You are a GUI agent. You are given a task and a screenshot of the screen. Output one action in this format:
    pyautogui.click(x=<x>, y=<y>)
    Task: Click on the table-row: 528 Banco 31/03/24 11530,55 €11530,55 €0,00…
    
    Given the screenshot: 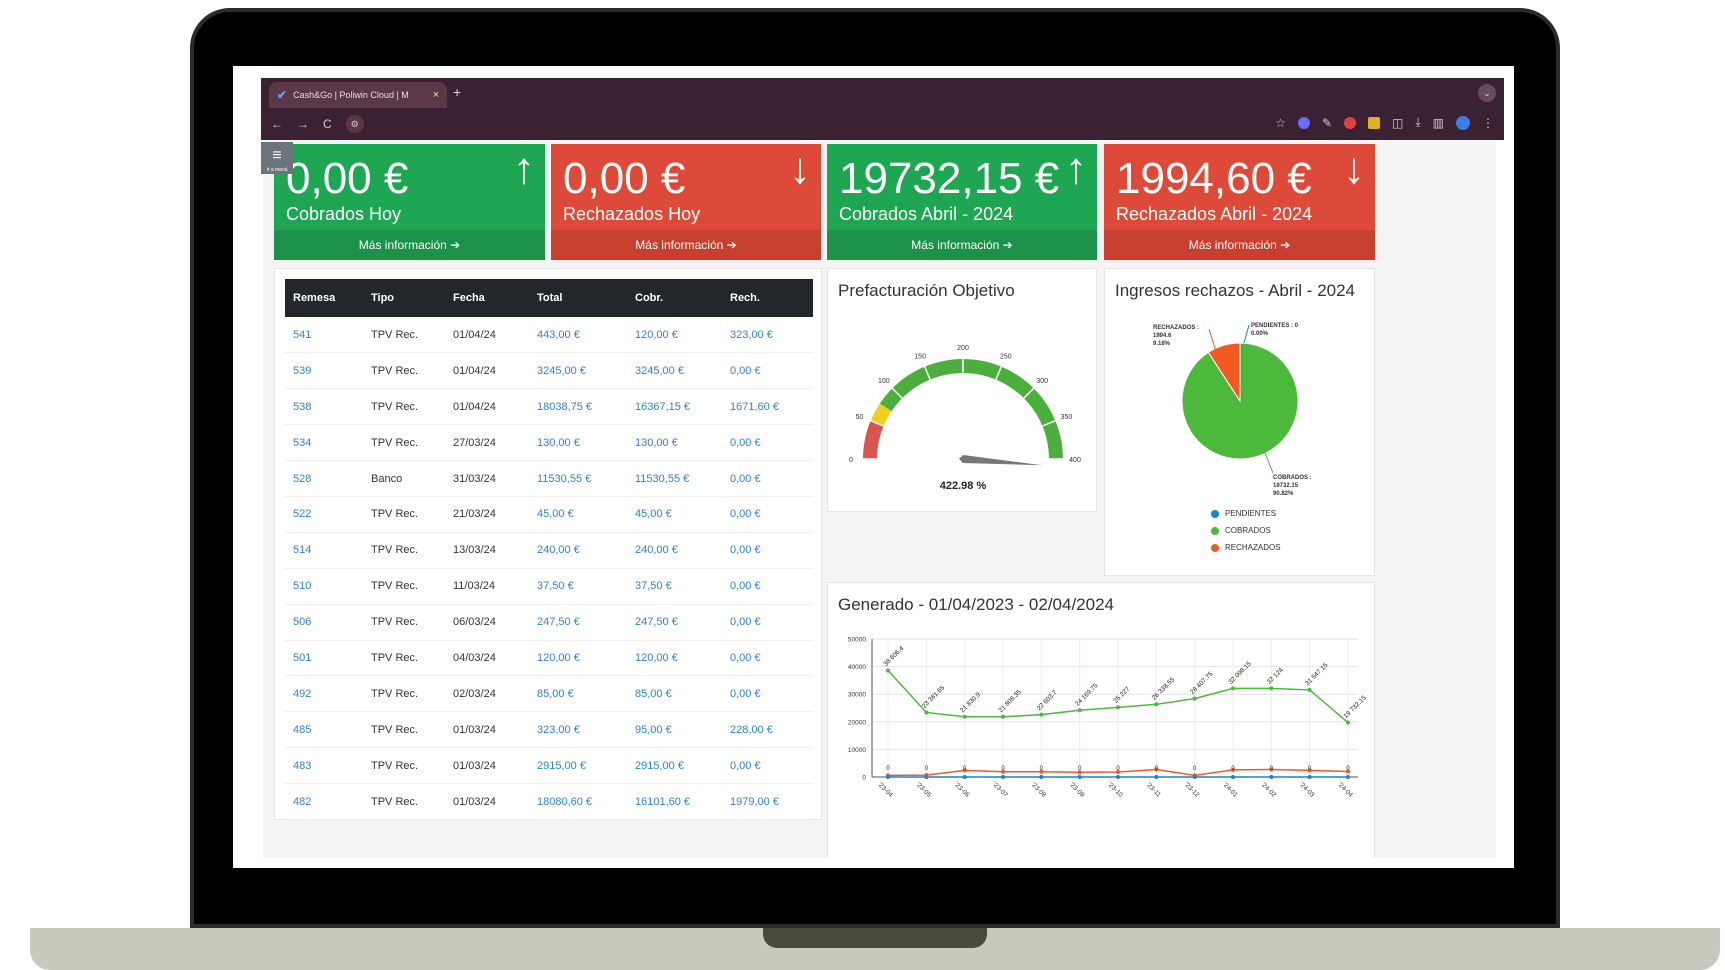 What is the action you would take?
    pyautogui.click(x=549, y=478)
    